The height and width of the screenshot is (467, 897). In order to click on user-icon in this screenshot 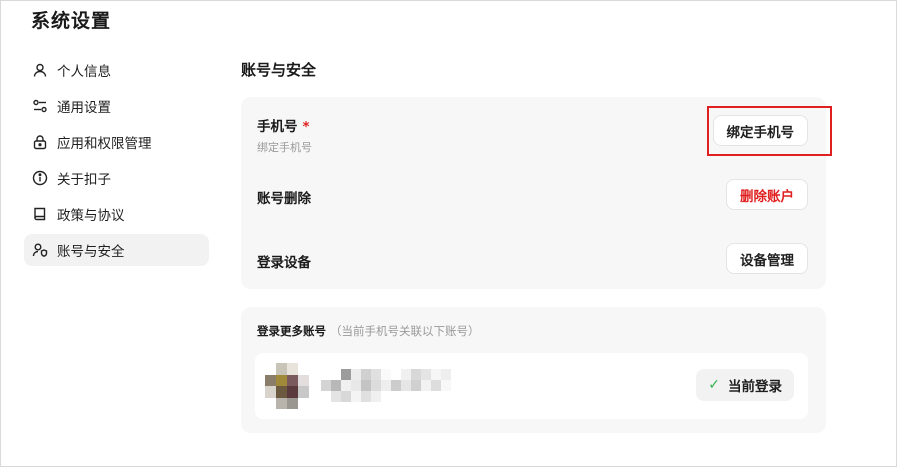, I will do `click(40, 70)`.